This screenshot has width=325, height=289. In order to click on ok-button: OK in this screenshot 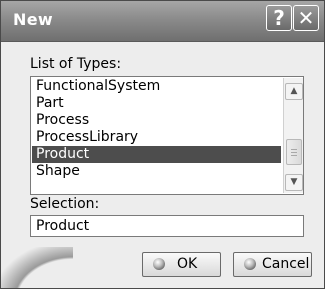, I will do `click(181, 264)`.